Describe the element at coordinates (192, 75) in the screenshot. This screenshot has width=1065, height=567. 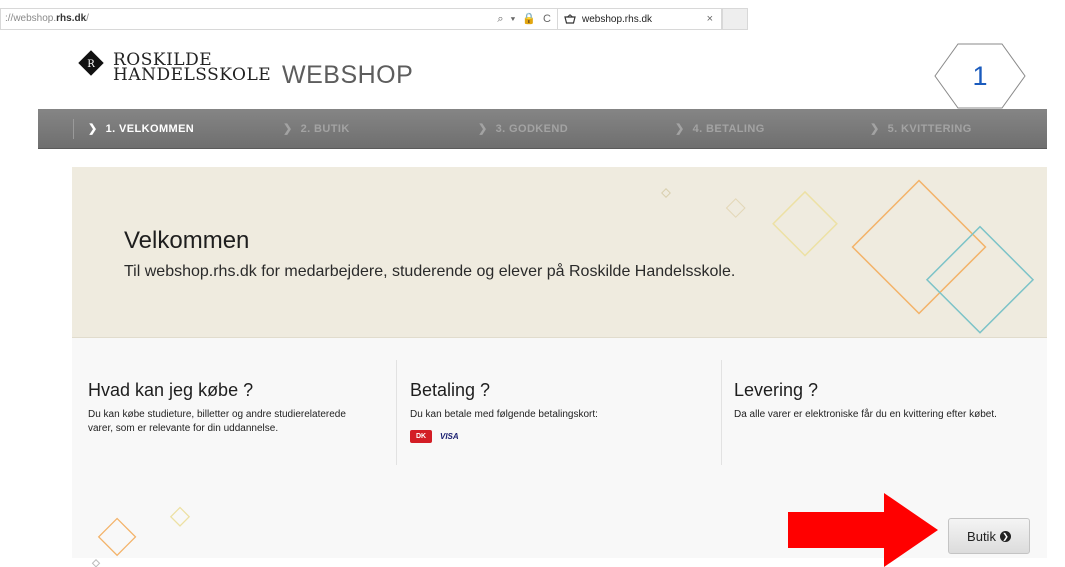
I see `logo-line-2: HANDELSSKOLE` at that location.